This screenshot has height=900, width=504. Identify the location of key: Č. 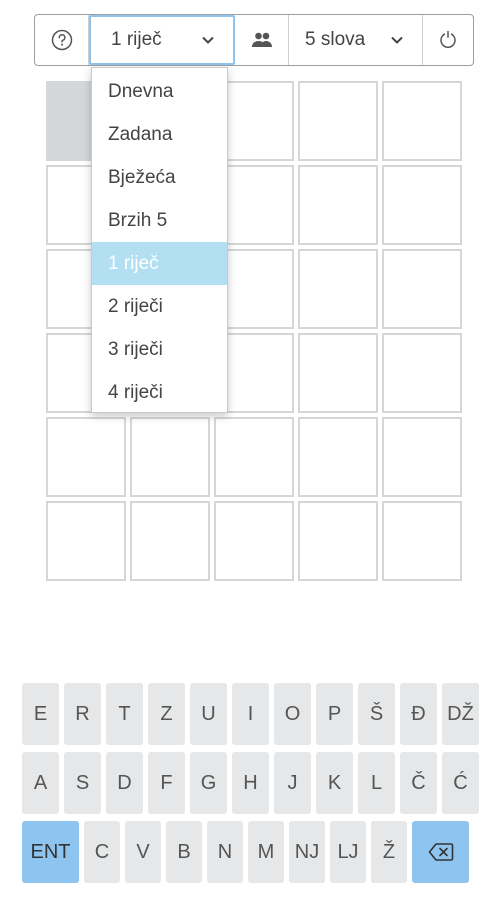
(418, 783).